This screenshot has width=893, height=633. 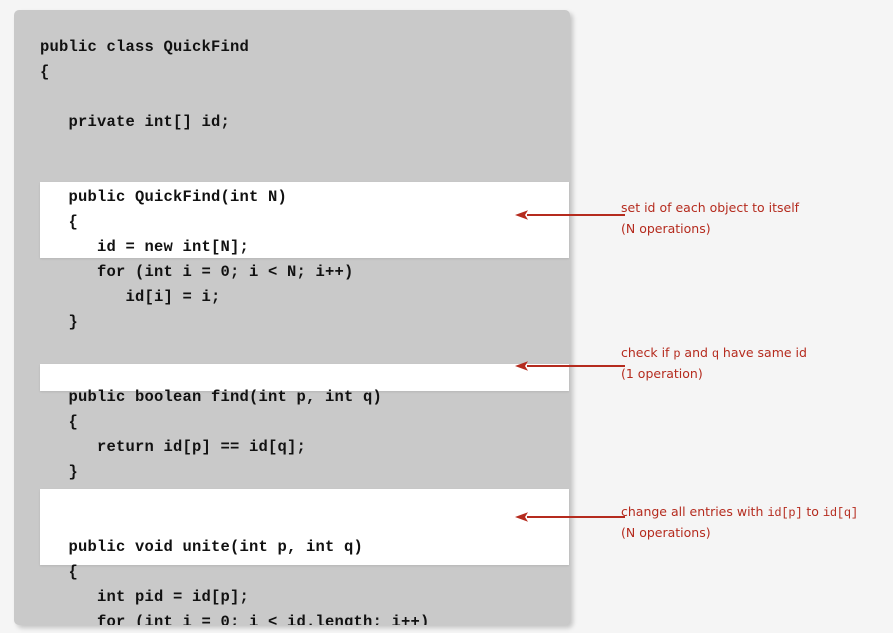 What do you see at coordinates (570, 215) in the screenshot?
I see `arrow-to-constructor-body` at bounding box center [570, 215].